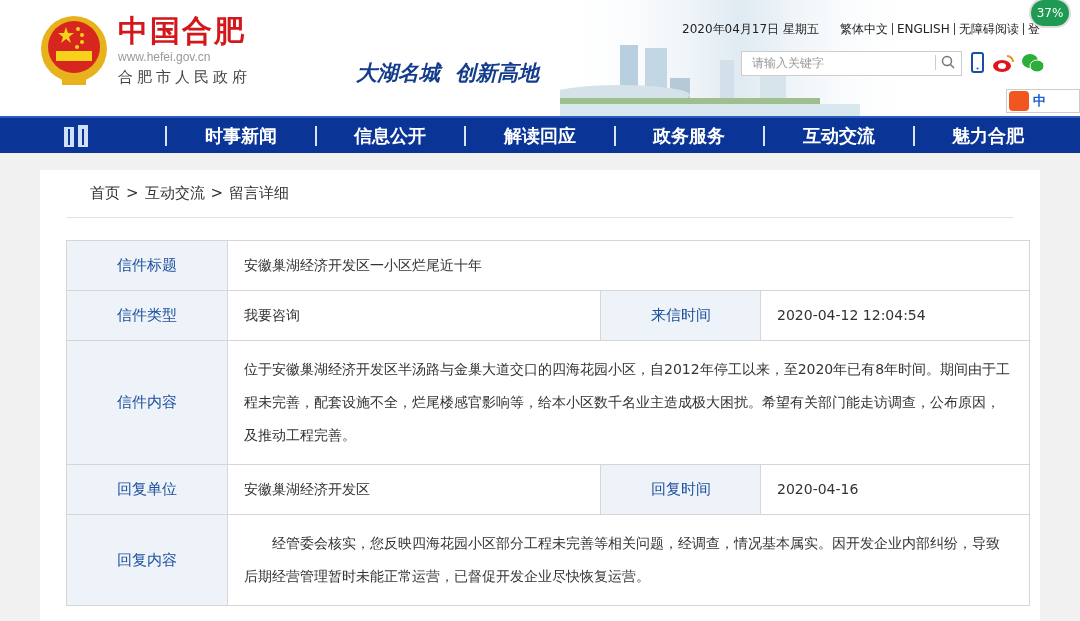  What do you see at coordinates (182, 31) in the screenshot?
I see `site-name: 中国合肥` at bounding box center [182, 31].